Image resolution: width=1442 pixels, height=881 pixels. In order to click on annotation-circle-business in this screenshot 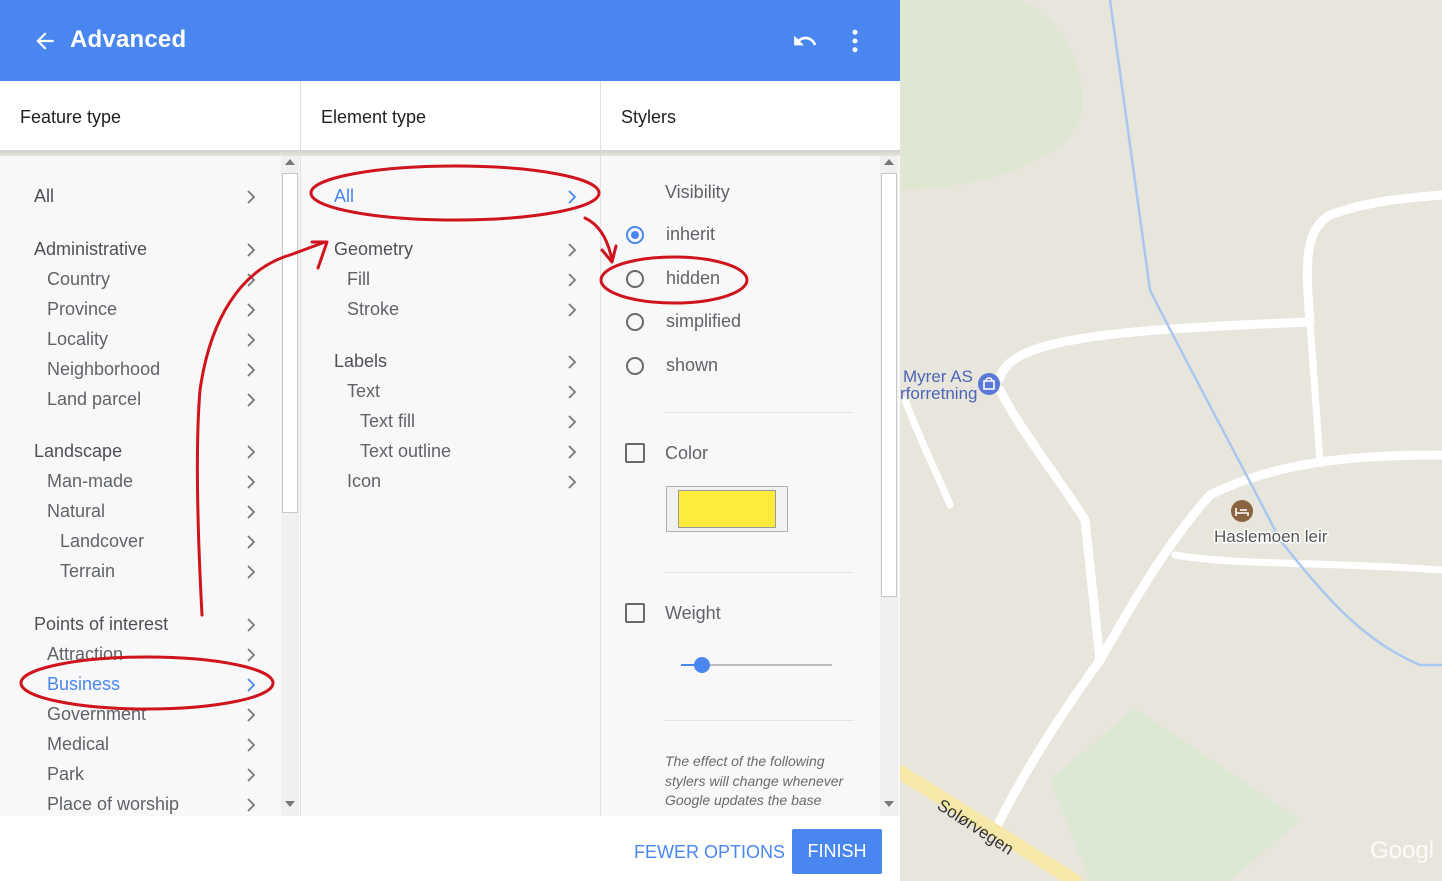, I will do `click(147, 683)`.